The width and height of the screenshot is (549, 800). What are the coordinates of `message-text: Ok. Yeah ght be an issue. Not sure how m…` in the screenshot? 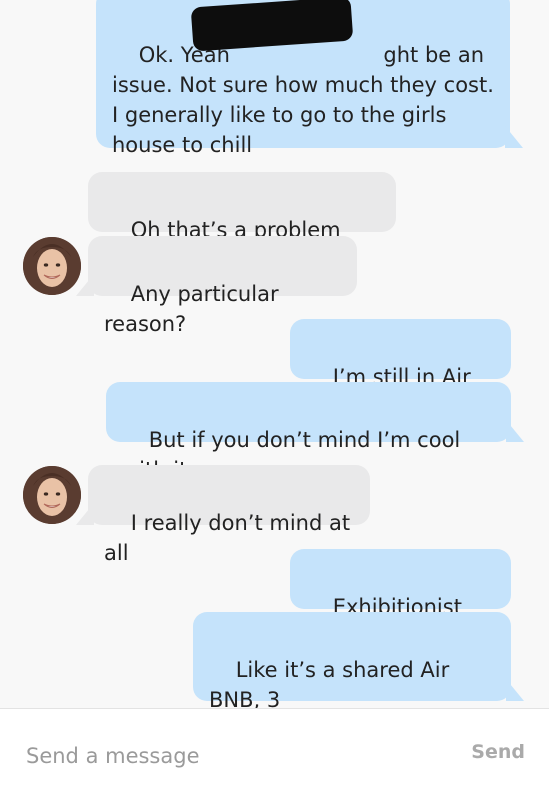 It's located at (303, 100).